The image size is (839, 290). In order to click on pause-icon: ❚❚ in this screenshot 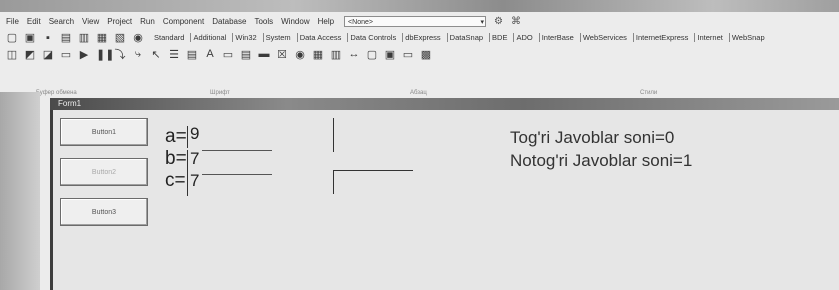, I will do `click(105, 54)`.